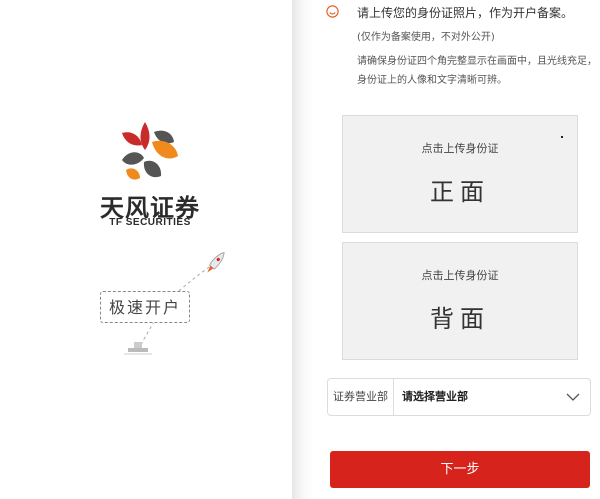 The height and width of the screenshot is (499, 600). What do you see at coordinates (465, 13) in the screenshot?
I see `notice-title: 请上传您的身份证照片，作为开户备案。` at bounding box center [465, 13].